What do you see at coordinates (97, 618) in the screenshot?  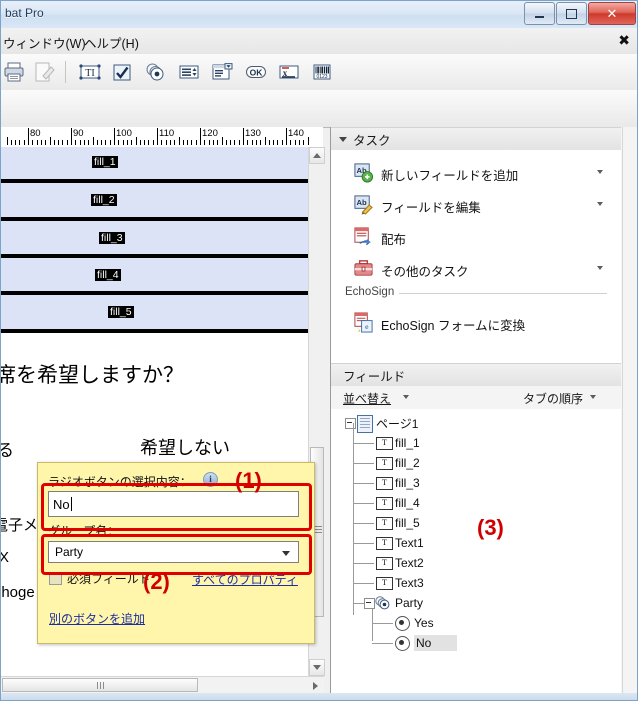 I see `add-another-button-link: 別のボタンを追加` at bounding box center [97, 618].